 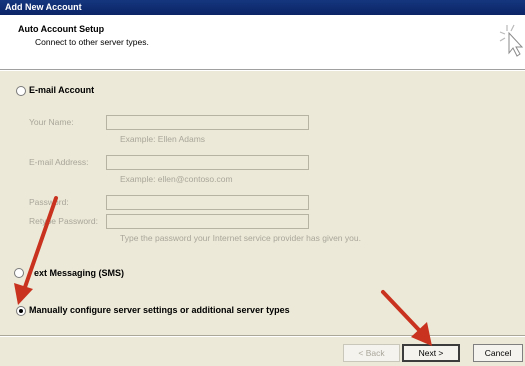 I want to click on password-input, so click(x=207, y=202).